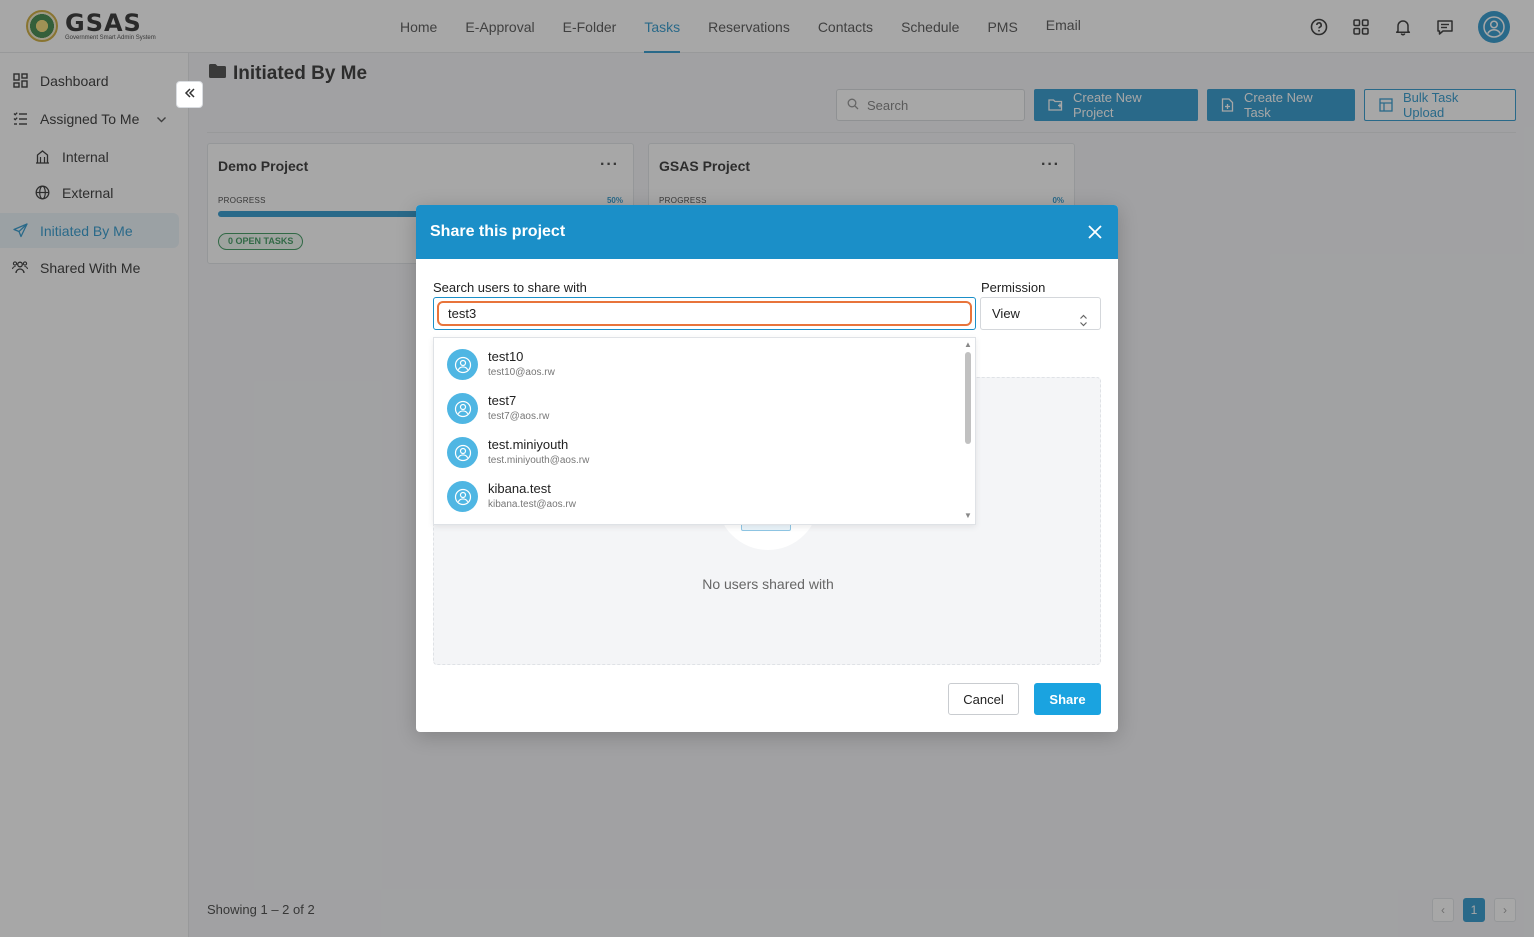 The width and height of the screenshot is (1534, 937). I want to click on scroll-down-icon: ▼, so click(968, 515).